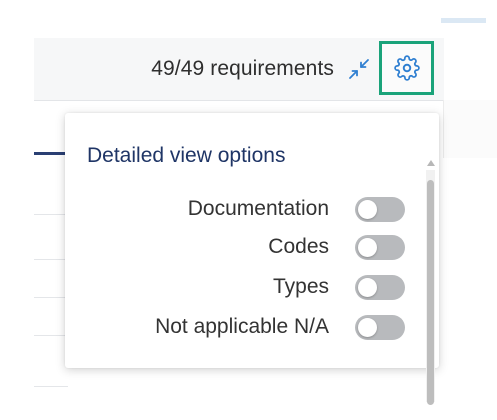  I want to click on option-documentation: Documentation, so click(296, 209).